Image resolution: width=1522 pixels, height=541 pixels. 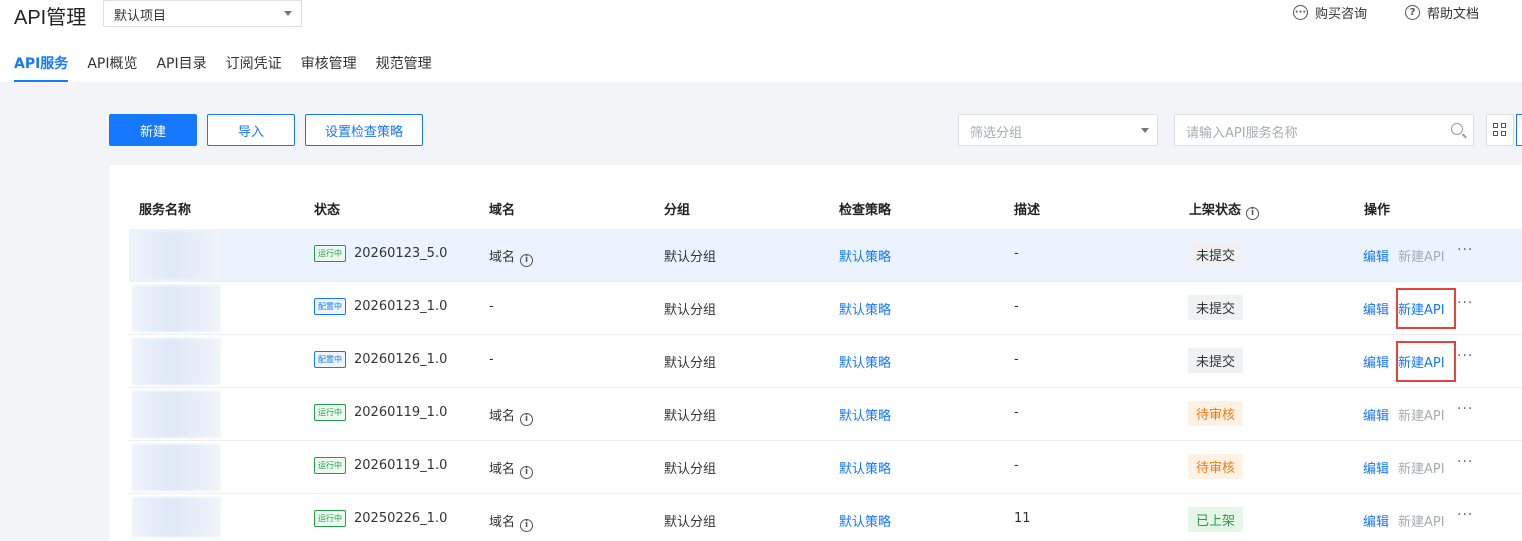 What do you see at coordinates (404, 67) in the screenshot?
I see `tab-spec-management: 规范管理` at bounding box center [404, 67].